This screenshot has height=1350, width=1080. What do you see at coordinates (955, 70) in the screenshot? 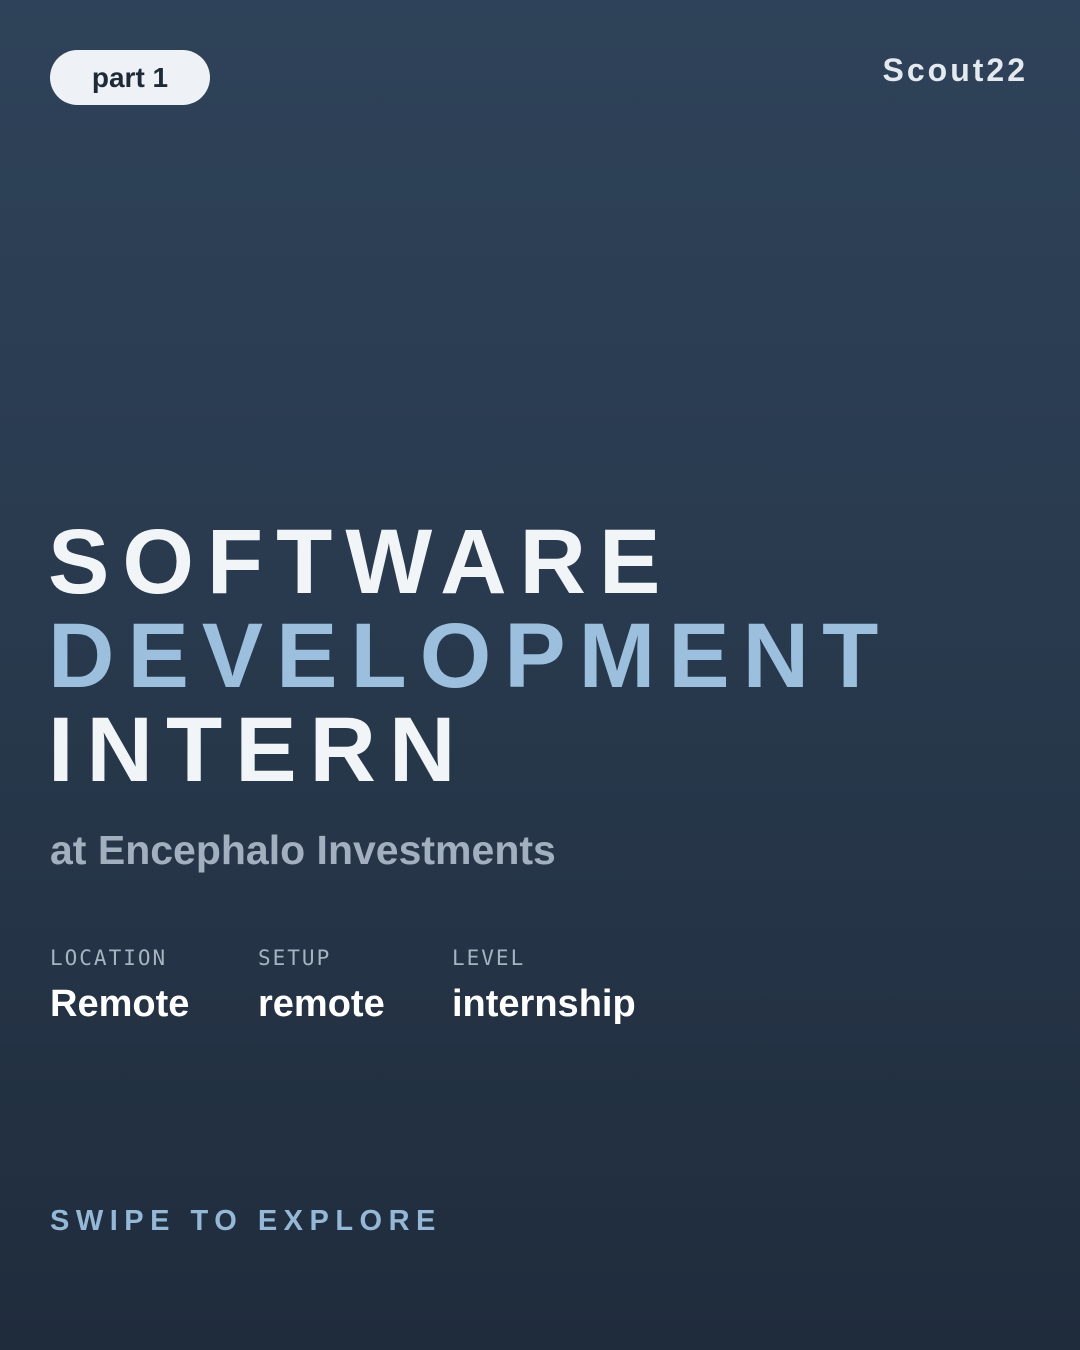
I see `brand-logo: Scout22` at bounding box center [955, 70].